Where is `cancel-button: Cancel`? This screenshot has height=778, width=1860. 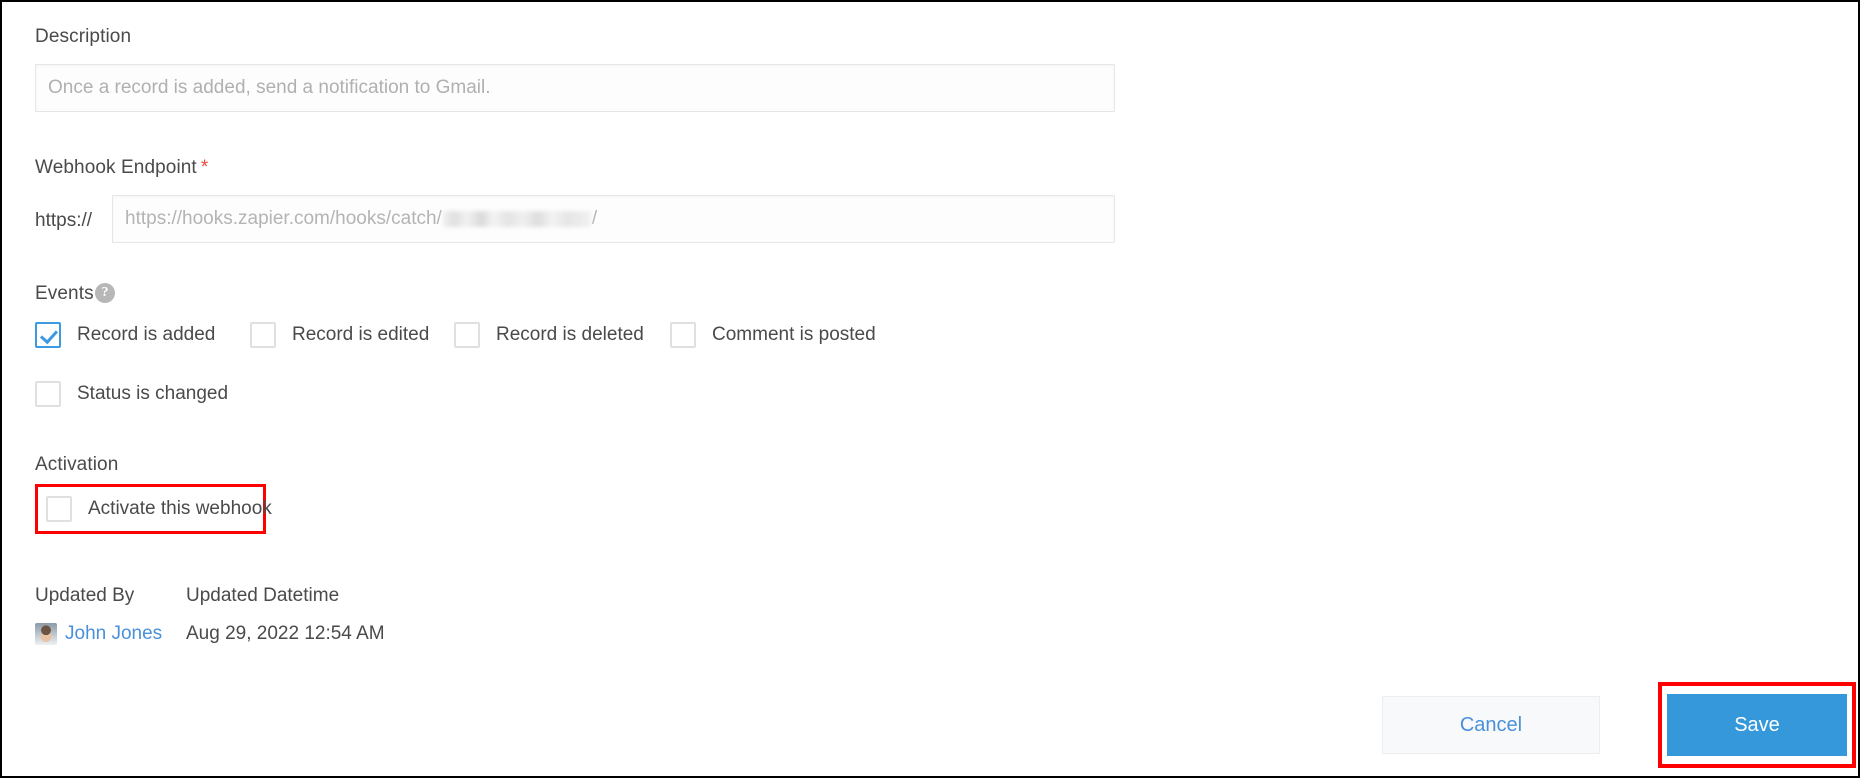 cancel-button: Cancel is located at coordinates (1491, 725).